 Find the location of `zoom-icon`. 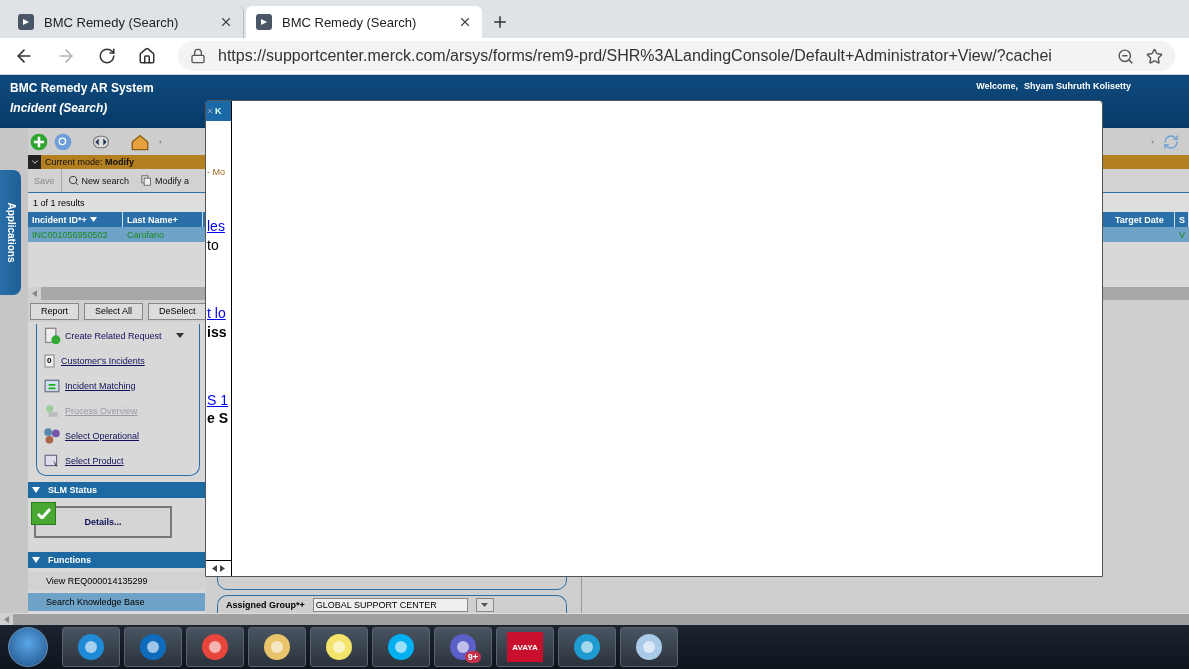

zoom-icon is located at coordinates (1125, 56).